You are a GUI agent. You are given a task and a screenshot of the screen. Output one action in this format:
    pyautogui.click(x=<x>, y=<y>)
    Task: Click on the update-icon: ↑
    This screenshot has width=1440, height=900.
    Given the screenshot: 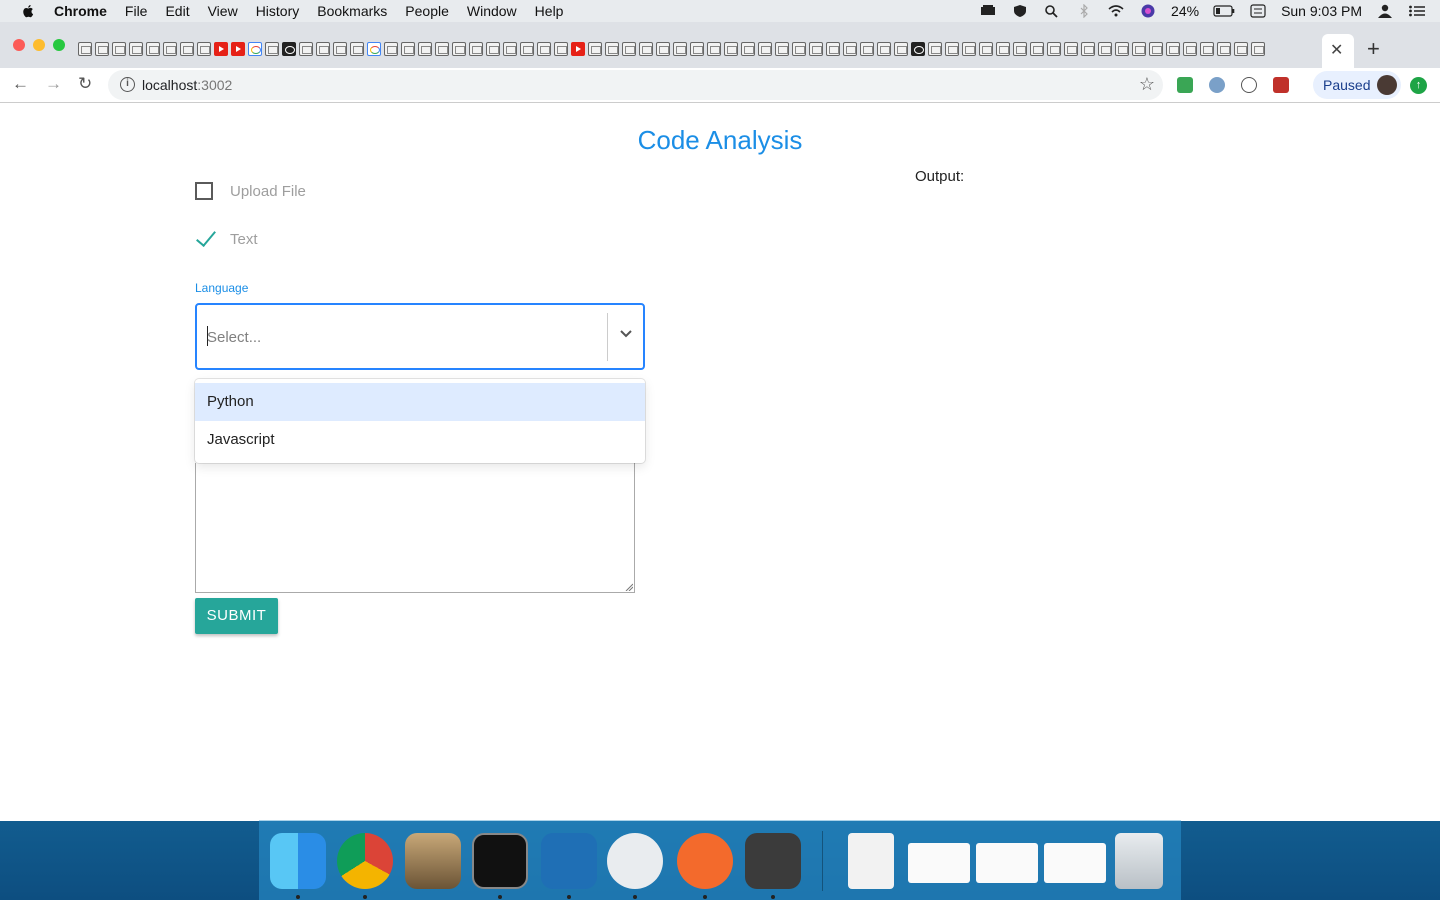 What is the action you would take?
    pyautogui.click(x=1418, y=85)
    